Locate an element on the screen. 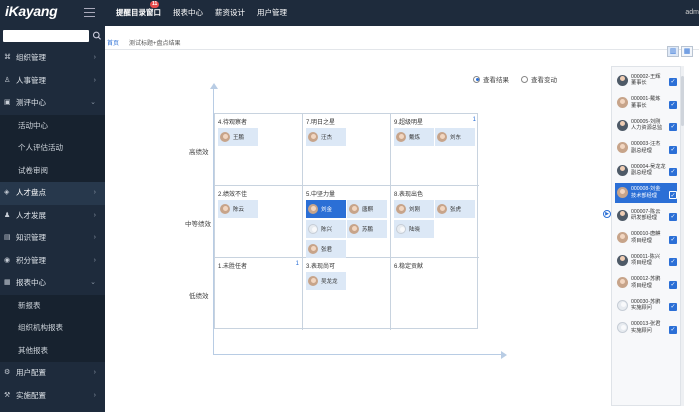  radio-view-change: 查看变动 is located at coordinates (539, 79).